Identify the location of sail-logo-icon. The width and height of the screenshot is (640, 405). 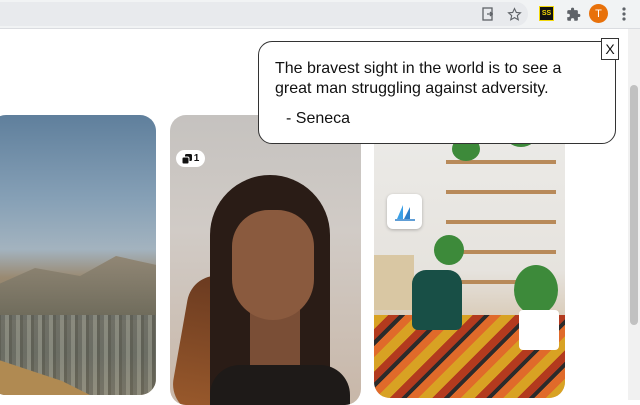
(404, 212).